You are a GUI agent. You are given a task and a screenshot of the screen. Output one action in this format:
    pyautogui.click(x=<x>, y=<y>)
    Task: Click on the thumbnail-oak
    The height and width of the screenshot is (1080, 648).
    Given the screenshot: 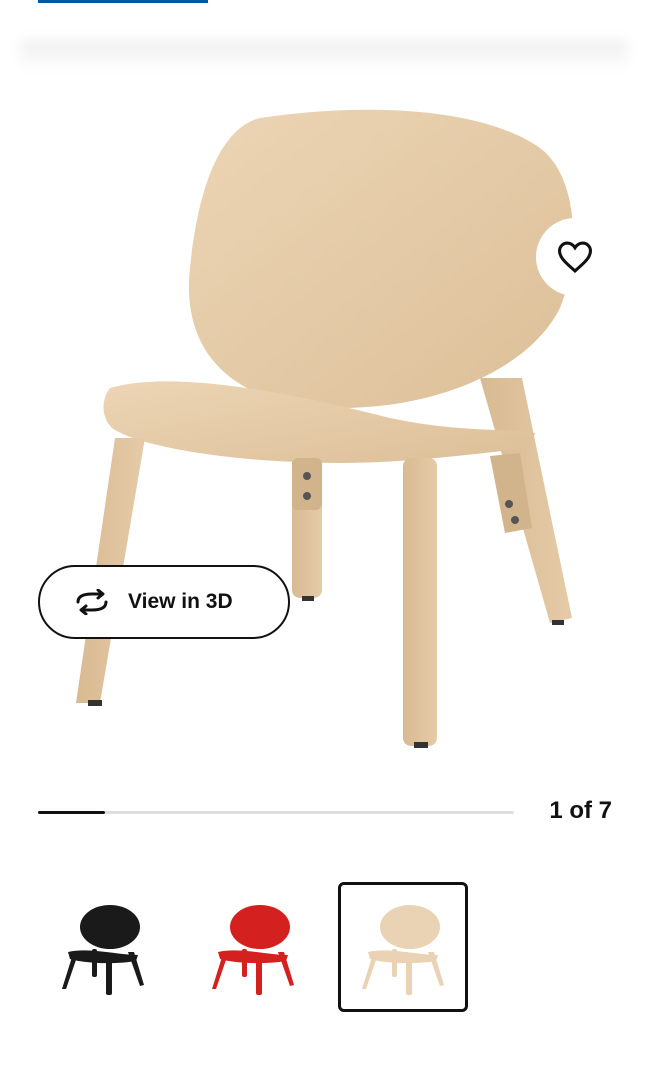 What is the action you would take?
    pyautogui.click(x=403, y=947)
    